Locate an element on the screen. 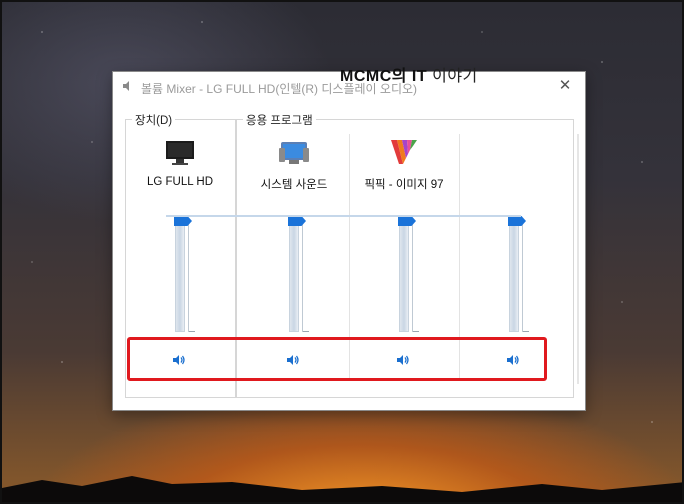 Image resolution: width=684 pixels, height=504 pixels. picpick-icon is located at coordinates (404, 152).